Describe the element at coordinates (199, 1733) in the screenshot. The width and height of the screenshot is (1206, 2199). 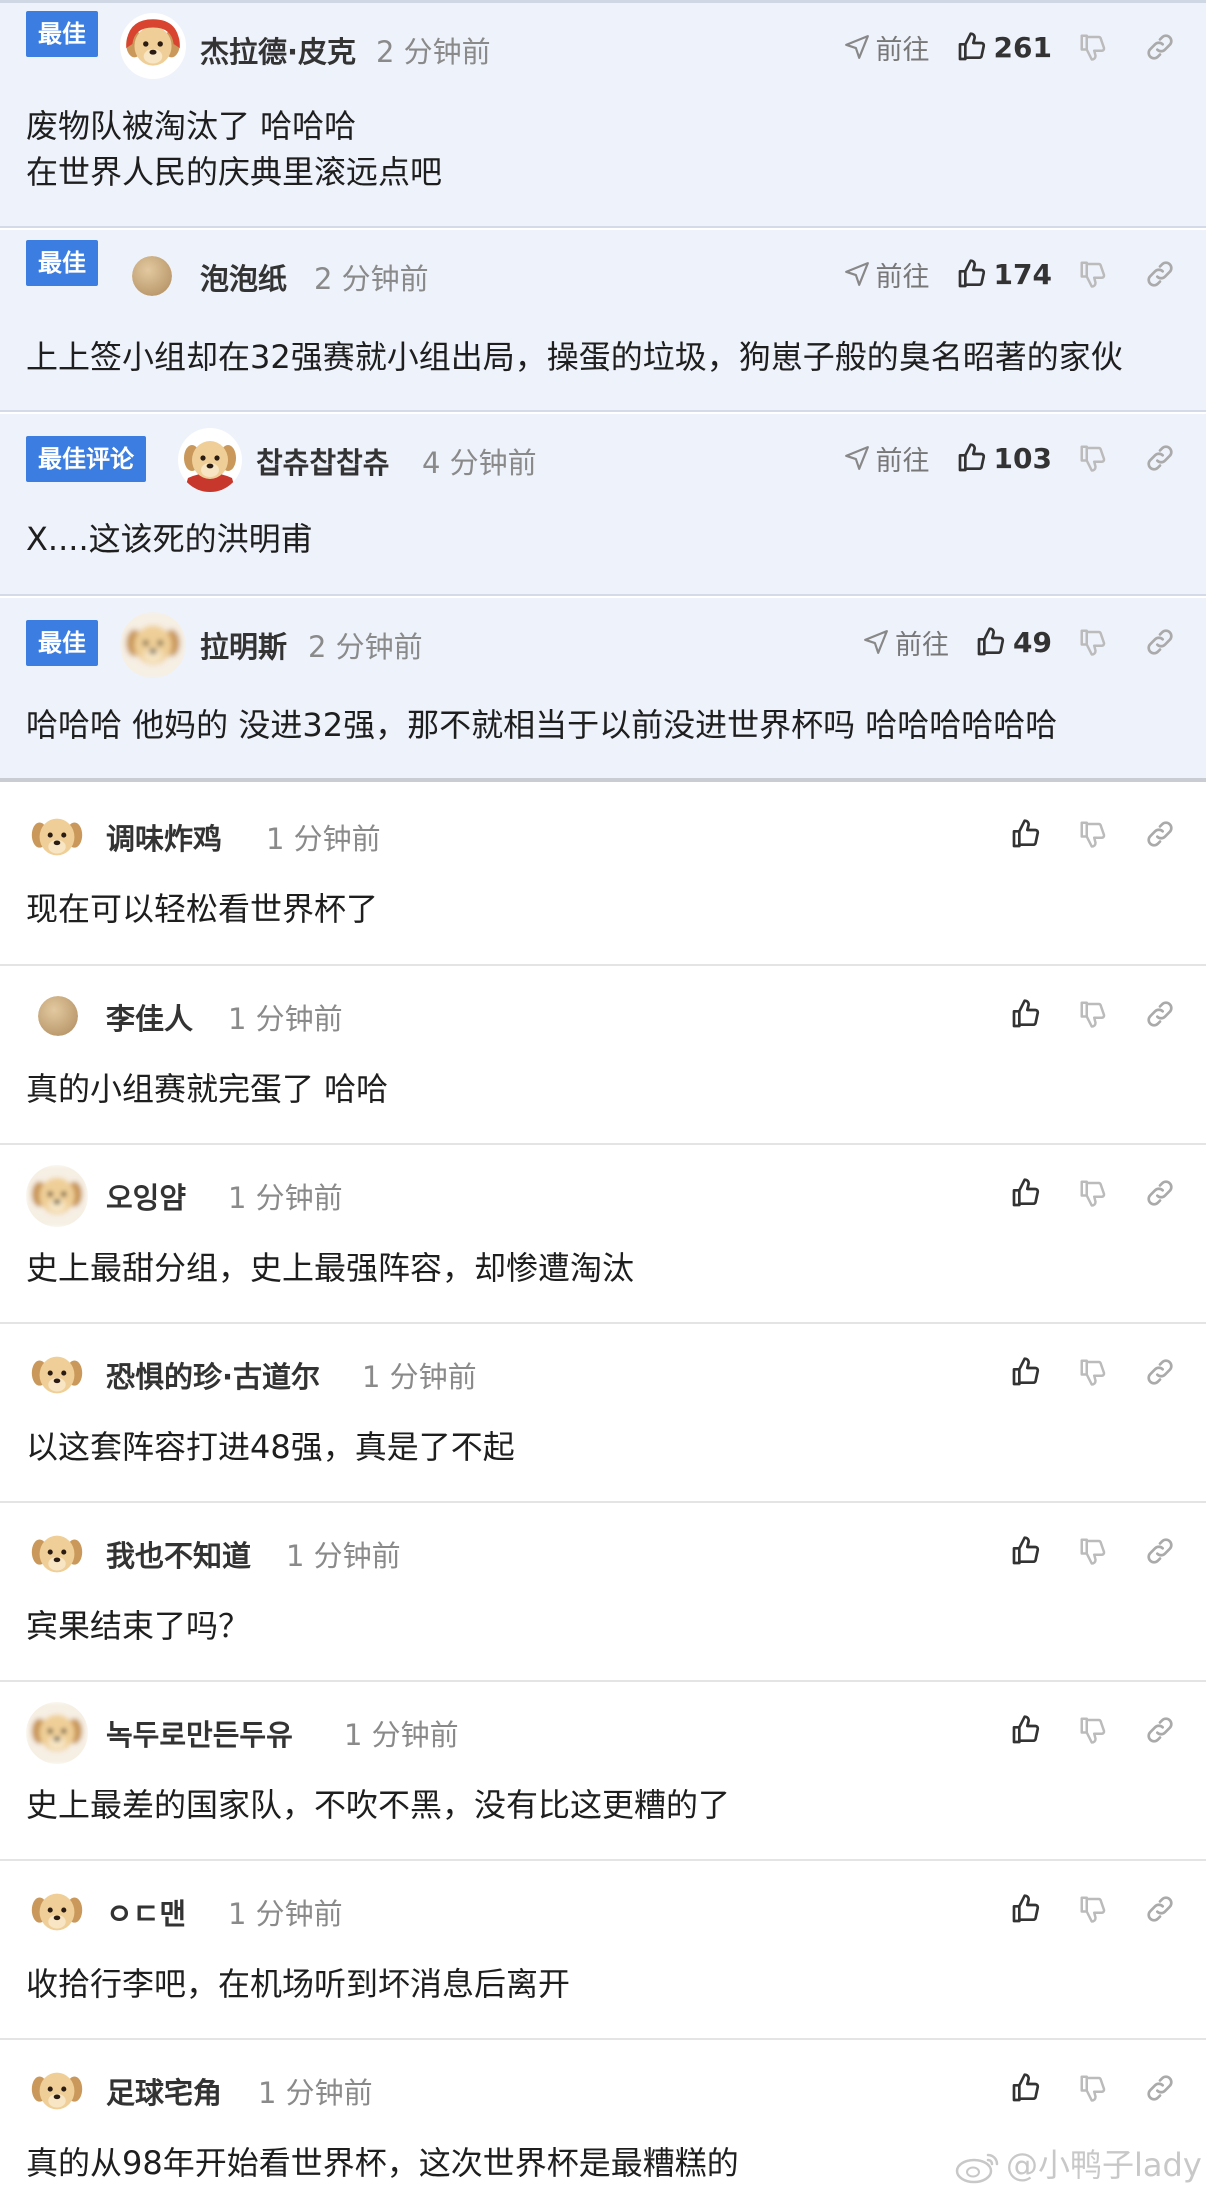
I see `author-name: 녹두로만든두유` at that location.